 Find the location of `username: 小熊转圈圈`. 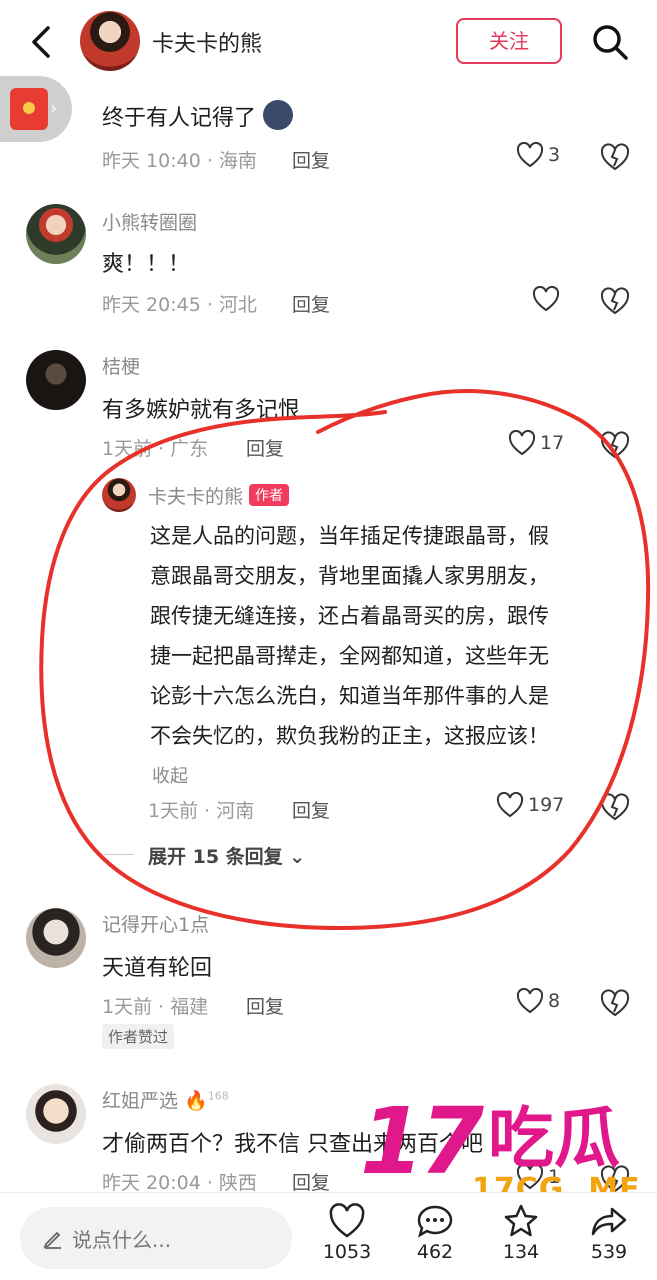

username: 小熊转圈圈 is located at coordinates (149, 221).